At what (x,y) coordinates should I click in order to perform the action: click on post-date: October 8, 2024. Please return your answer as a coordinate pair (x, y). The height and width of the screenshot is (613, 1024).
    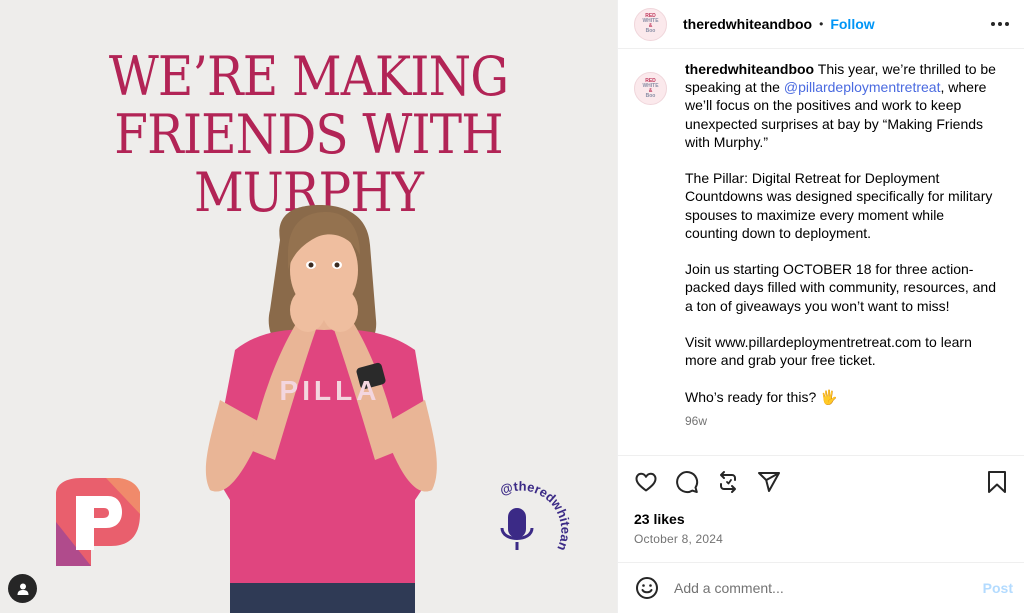
    Looking at the image, I should click on (678, 539).